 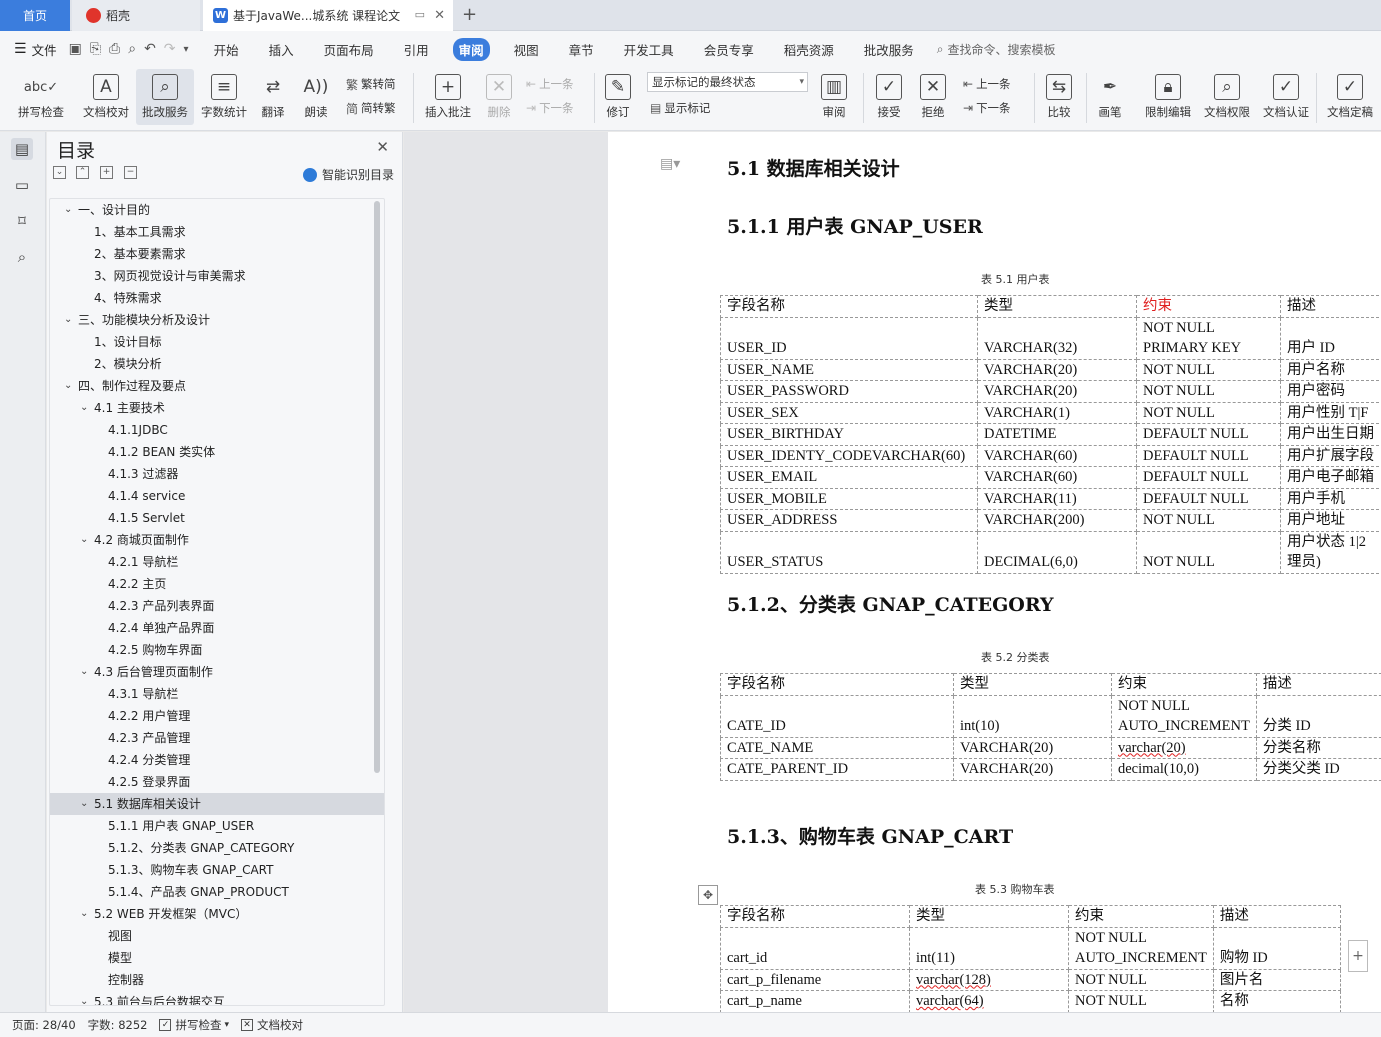 What do you see at coordinates (273, 97) in the screenshot?
I see `translate-button: ⇄ 翻译` at bounding box center [273, 97].